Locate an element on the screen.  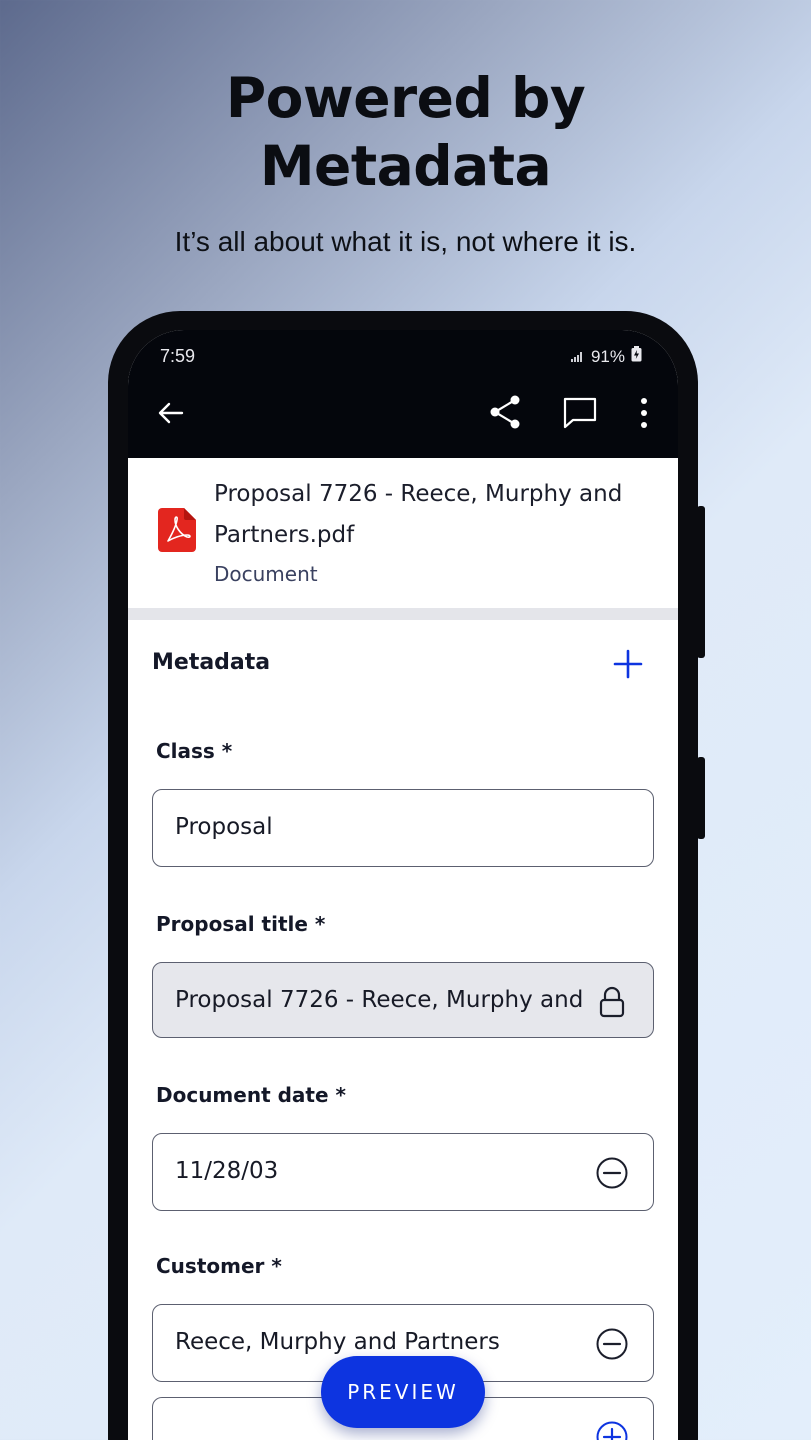
back-button is located at coordinates (171, 413).